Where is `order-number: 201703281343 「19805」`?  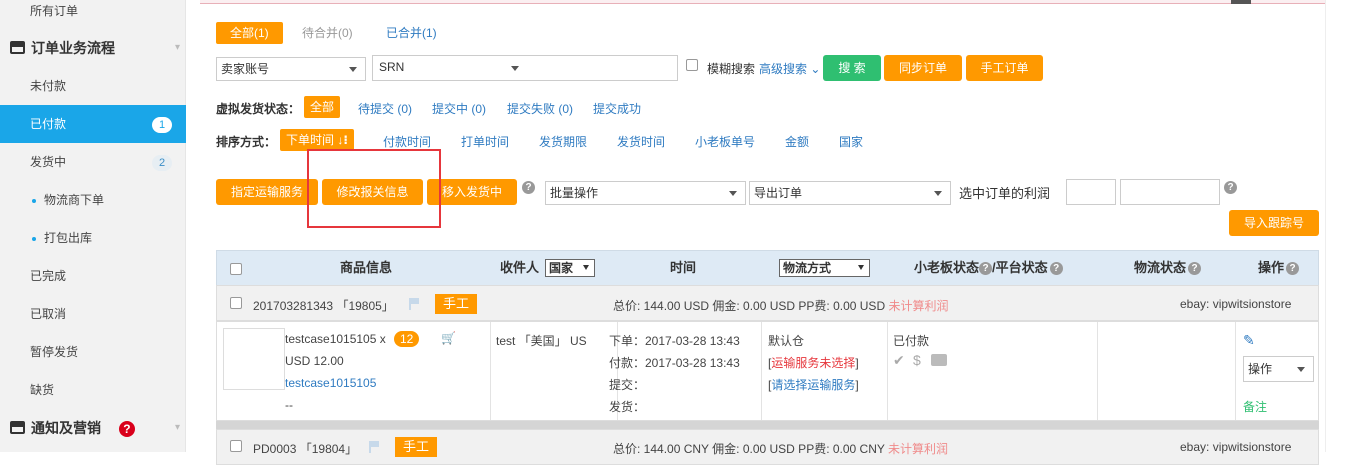 order-number: 201703281343 「19805」 is located at coordinates (323, 305).